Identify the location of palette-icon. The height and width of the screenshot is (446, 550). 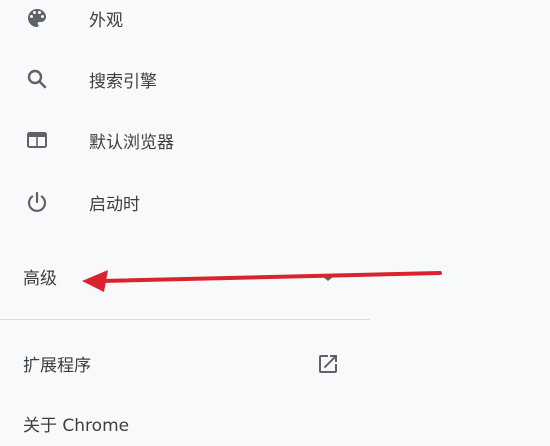
(37, 18).